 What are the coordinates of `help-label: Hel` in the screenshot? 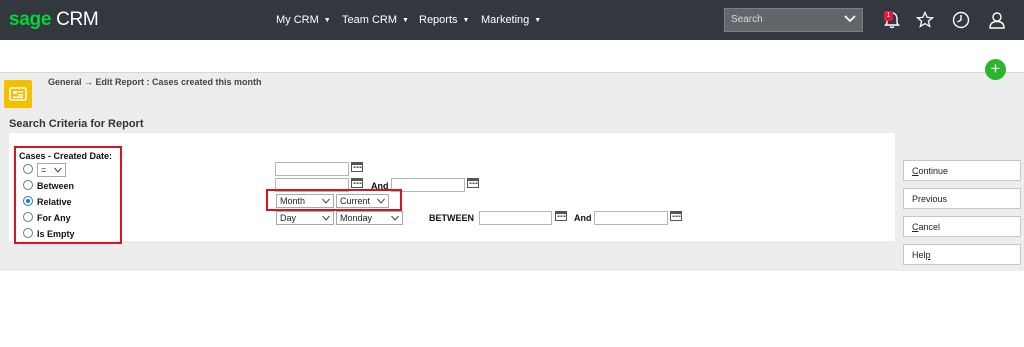 It's located at (919, 255).